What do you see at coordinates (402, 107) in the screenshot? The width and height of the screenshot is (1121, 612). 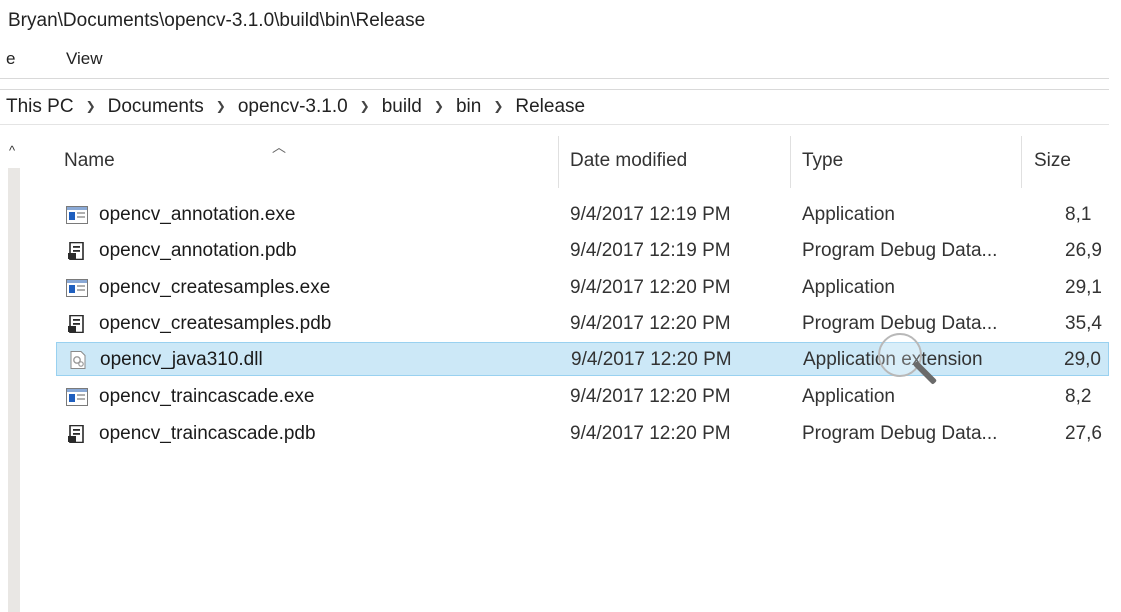 I see `breadcrumb-item-build: build` at bounding box center [402, 107].